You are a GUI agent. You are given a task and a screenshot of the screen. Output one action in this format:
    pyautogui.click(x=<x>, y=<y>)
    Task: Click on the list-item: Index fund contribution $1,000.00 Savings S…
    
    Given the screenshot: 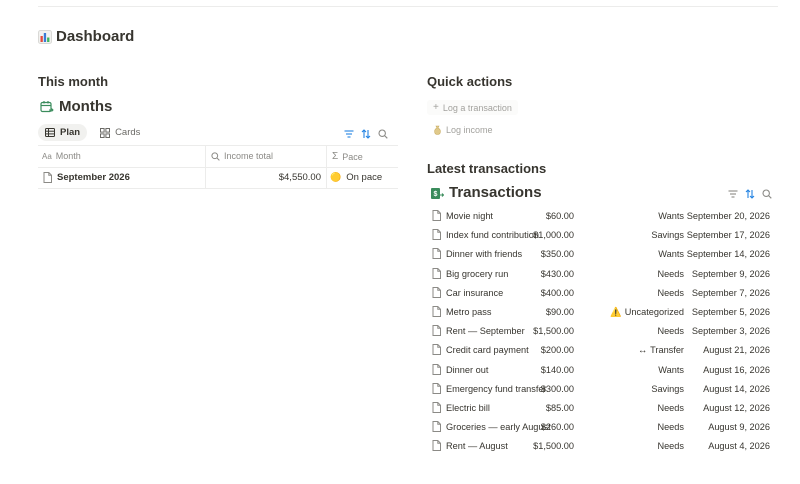 What is the action you would take?
    pyautogui.click(x=600, y=235)
    